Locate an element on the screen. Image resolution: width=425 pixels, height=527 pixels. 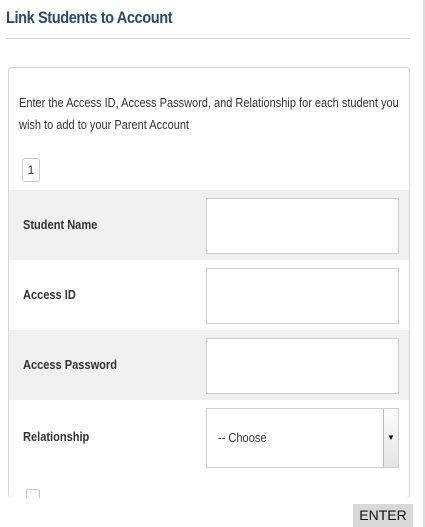
student-name-input is located at coordinates (302, 226).